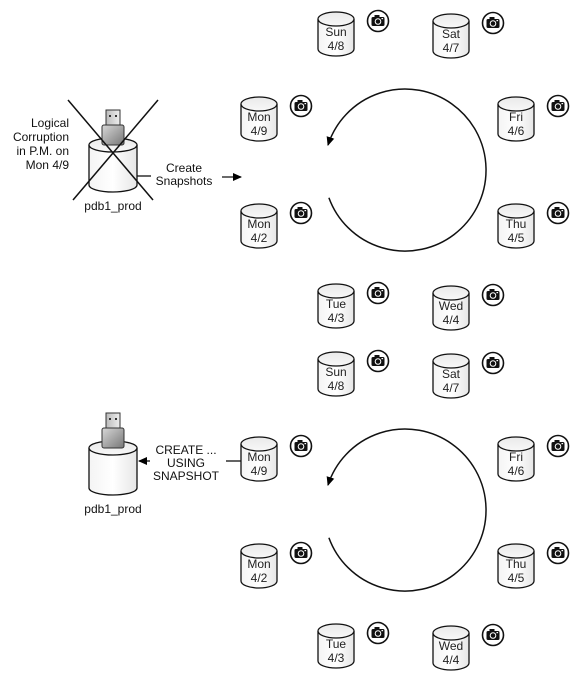  What do you see at coordinates (184, 181) in the screenshot?
I see `action-label-line: Snapshots` at bounding box center [184, 181].